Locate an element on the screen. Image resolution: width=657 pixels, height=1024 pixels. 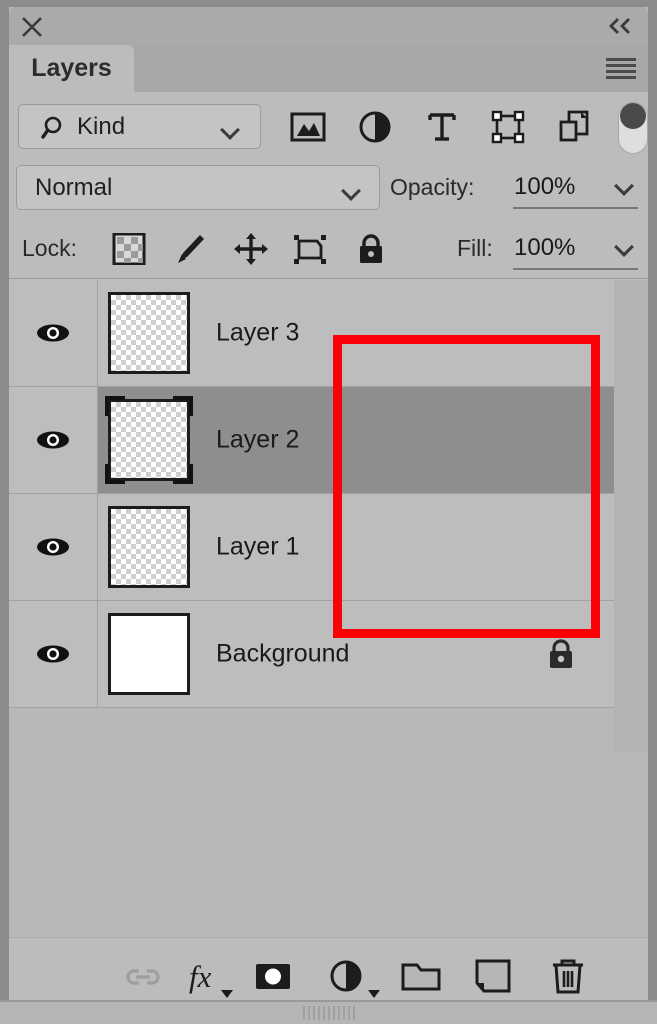
filter-enable-toggle is located at coordinates (633, 128).